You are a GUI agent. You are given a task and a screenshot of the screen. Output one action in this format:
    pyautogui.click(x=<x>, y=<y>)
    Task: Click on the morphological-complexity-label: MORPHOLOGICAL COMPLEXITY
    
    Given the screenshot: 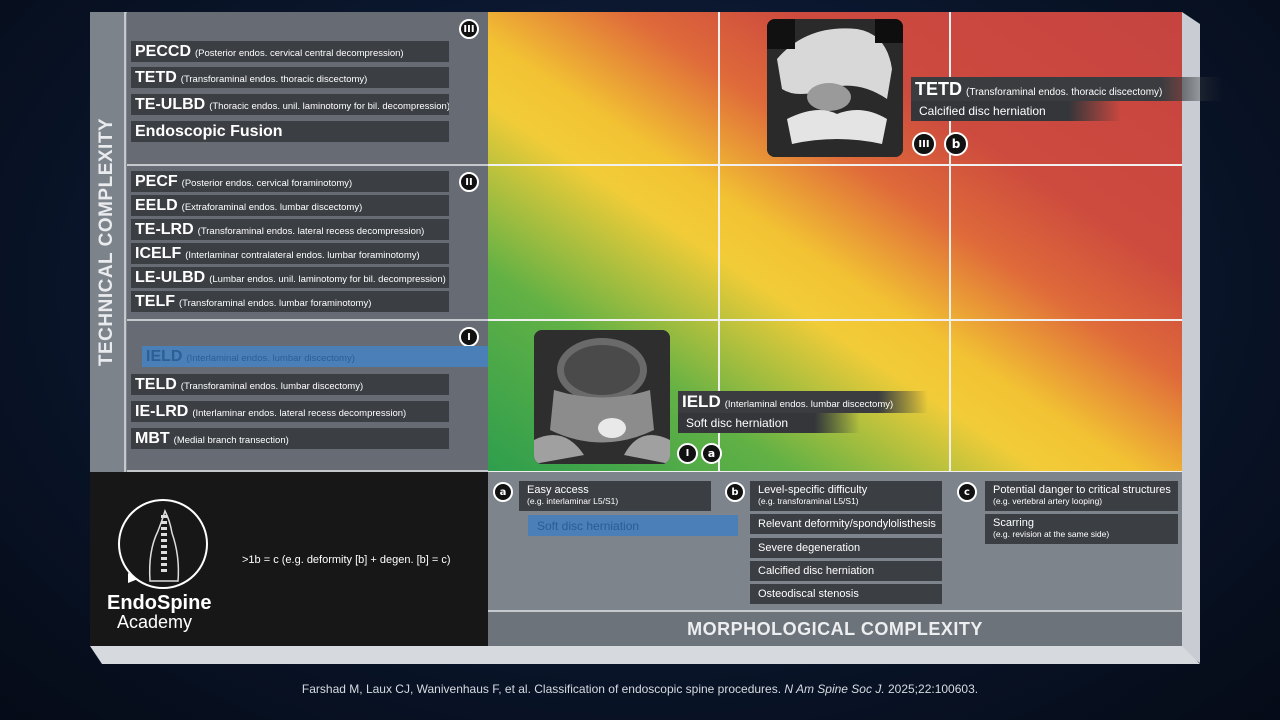 What is the action you would take?
    pyautogui.click(x=835, y=628)
    